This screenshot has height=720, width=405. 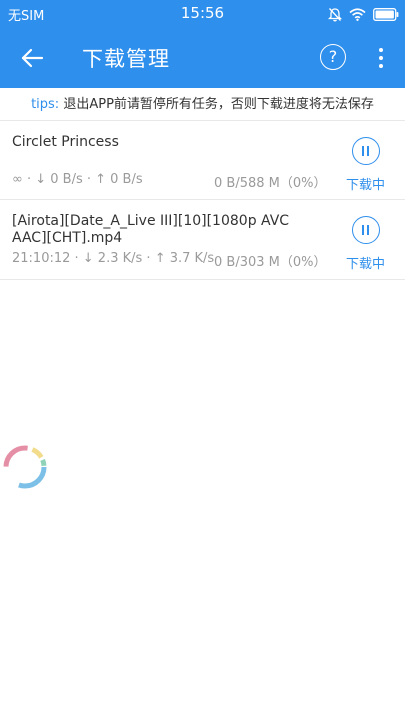 I want to click on loading-spinner-icon, so click(x=25, y=467).